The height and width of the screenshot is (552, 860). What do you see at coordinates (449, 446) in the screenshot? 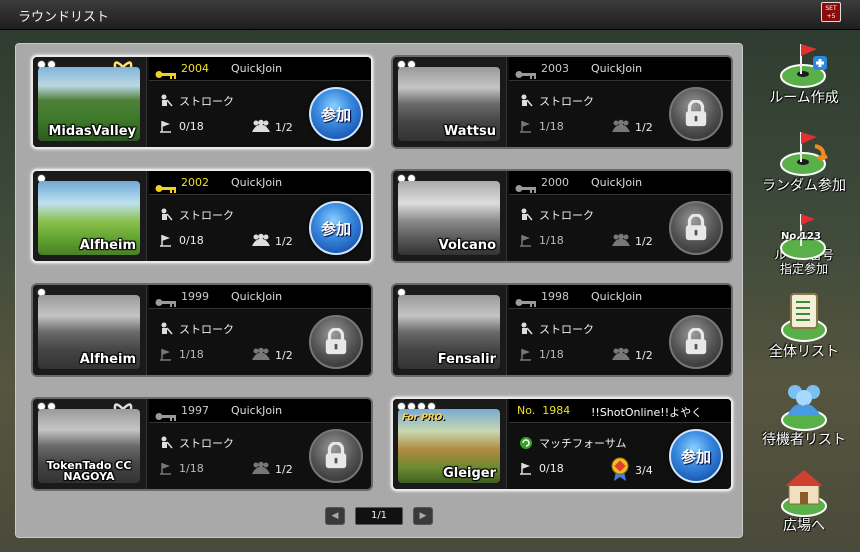
I see `course-thumbnail: For PRO. Gleiger` at bounding box center [449, 446].